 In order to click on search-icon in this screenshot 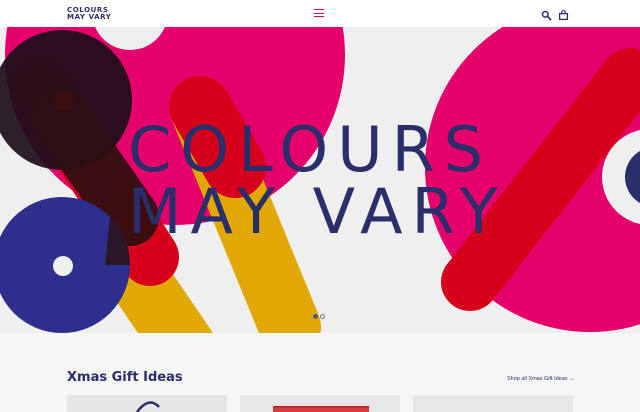, I will do `click(546, 14)`.